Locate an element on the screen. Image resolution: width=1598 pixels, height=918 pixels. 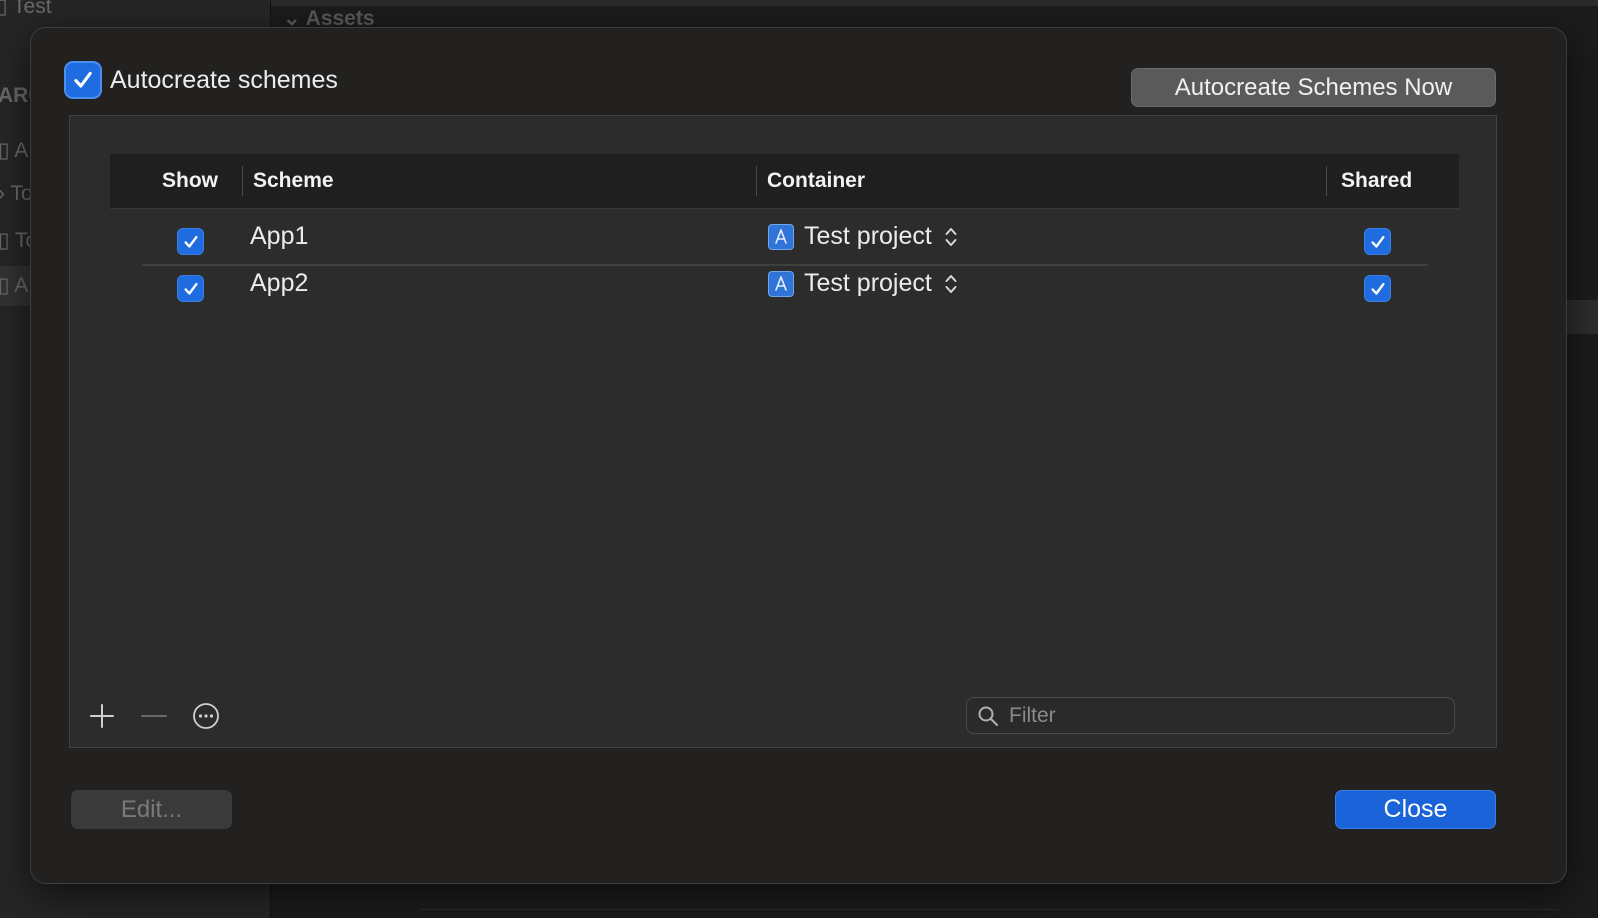
table-toolbar is located at coordinates (154, 716).